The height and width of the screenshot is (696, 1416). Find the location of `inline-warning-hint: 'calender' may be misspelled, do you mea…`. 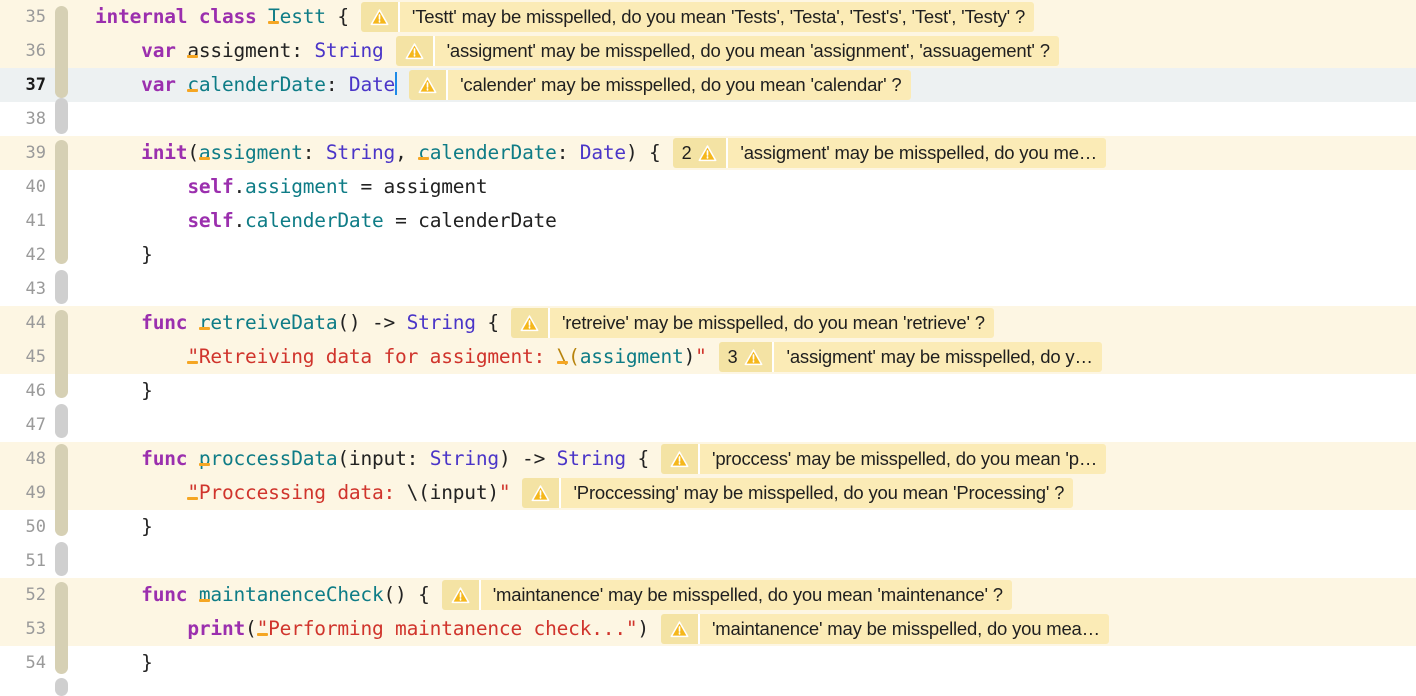

inline-warning-hint: 'calender' may be misspelled, do you mea… is located at coordinates (660, 85).